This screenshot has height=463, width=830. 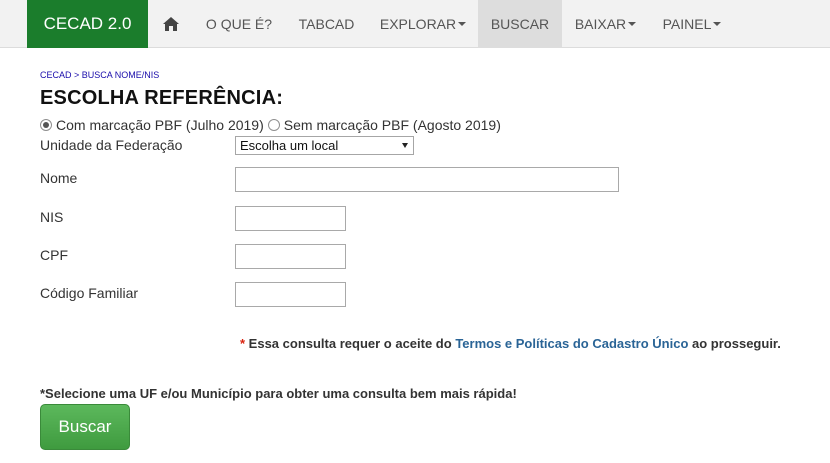 I want to click on nav-tabcad-label: TABCAD, so click(x=326, y=24).